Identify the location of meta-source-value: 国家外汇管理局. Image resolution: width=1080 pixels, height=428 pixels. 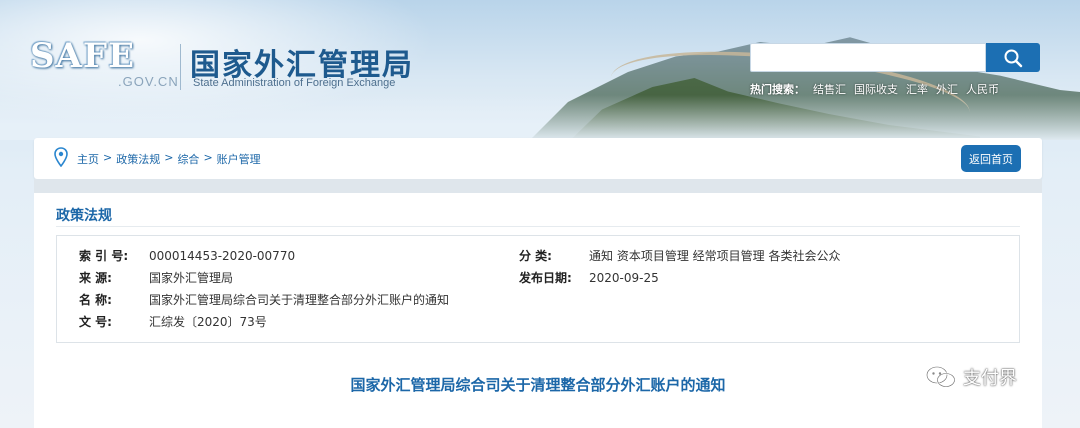
(191, 278).